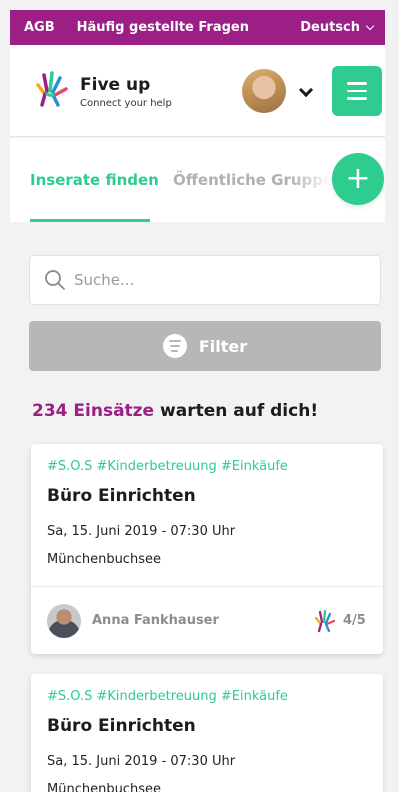  I want to click on filter-icon, so click(174, 346).